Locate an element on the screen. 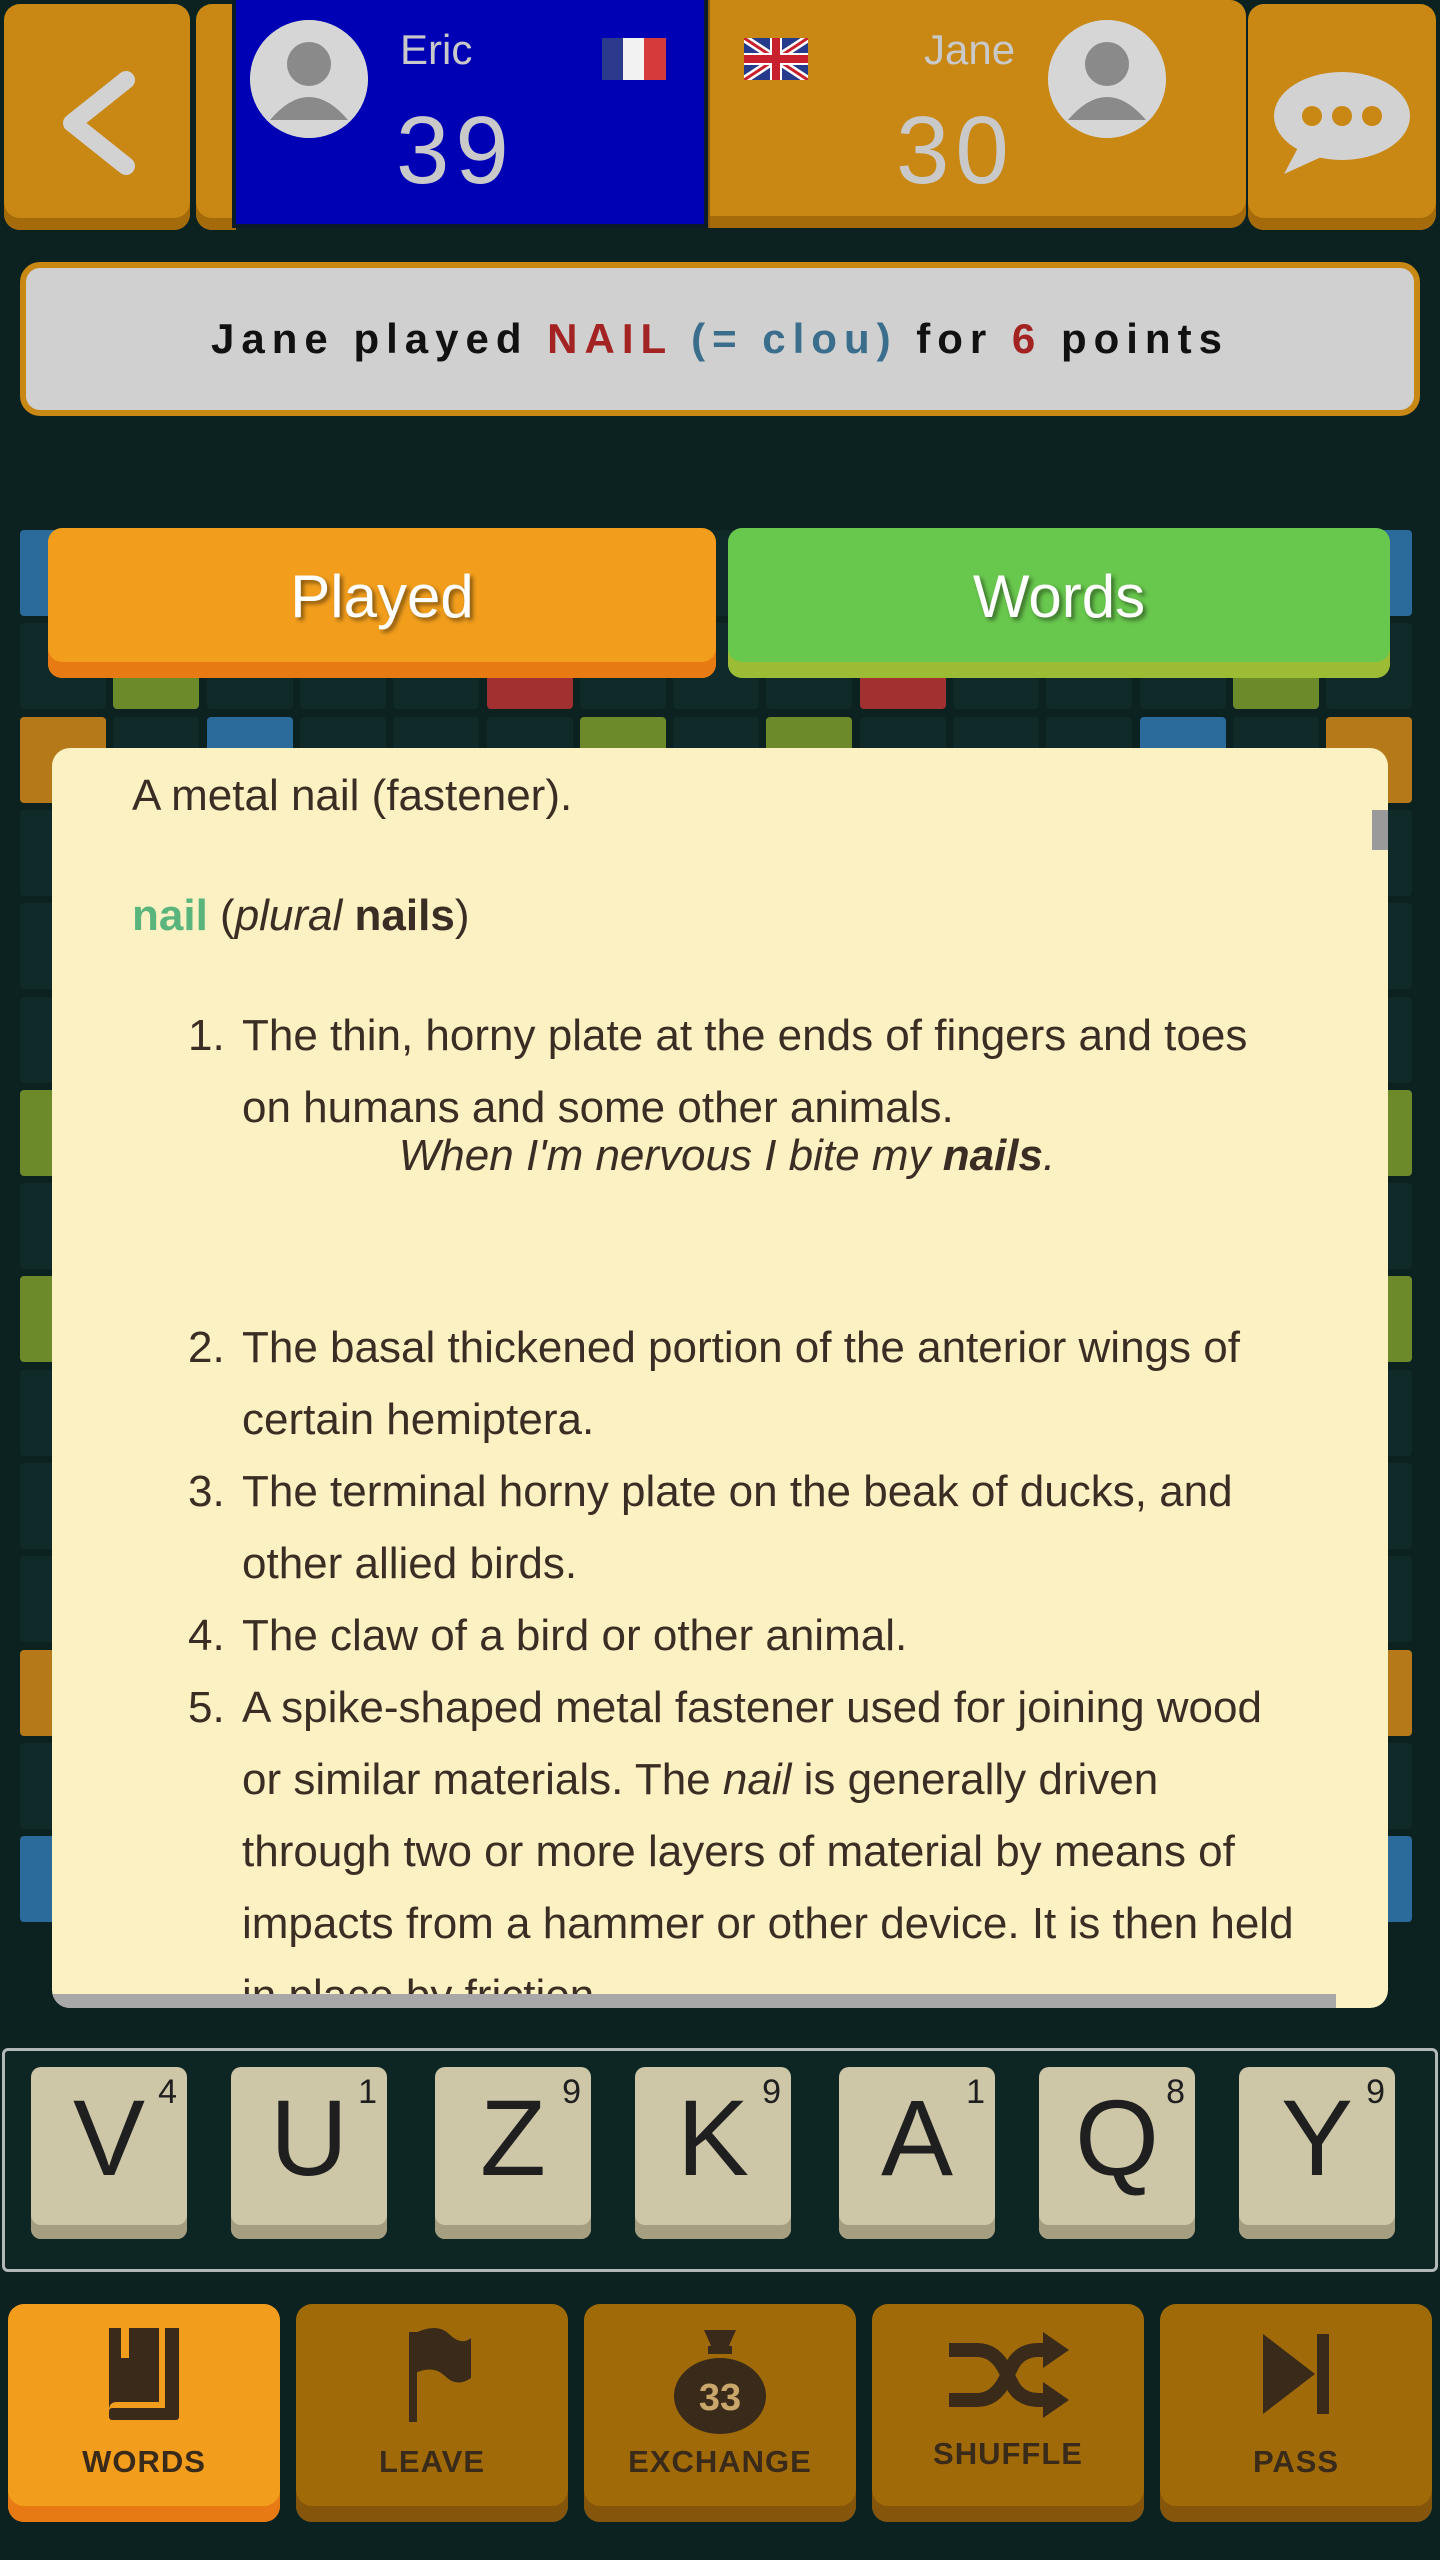 This screenshot has width=1440, height=2560. chevron-left-icon is located at coordinates (99, 123).